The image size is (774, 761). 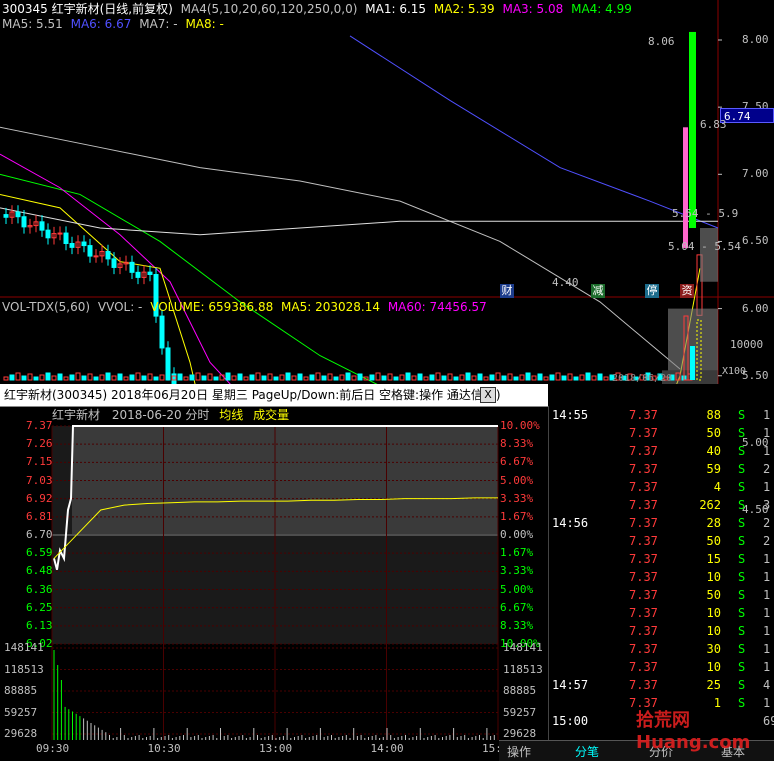 I want to click on trade-vol: 10, so click(x=713, y=667).